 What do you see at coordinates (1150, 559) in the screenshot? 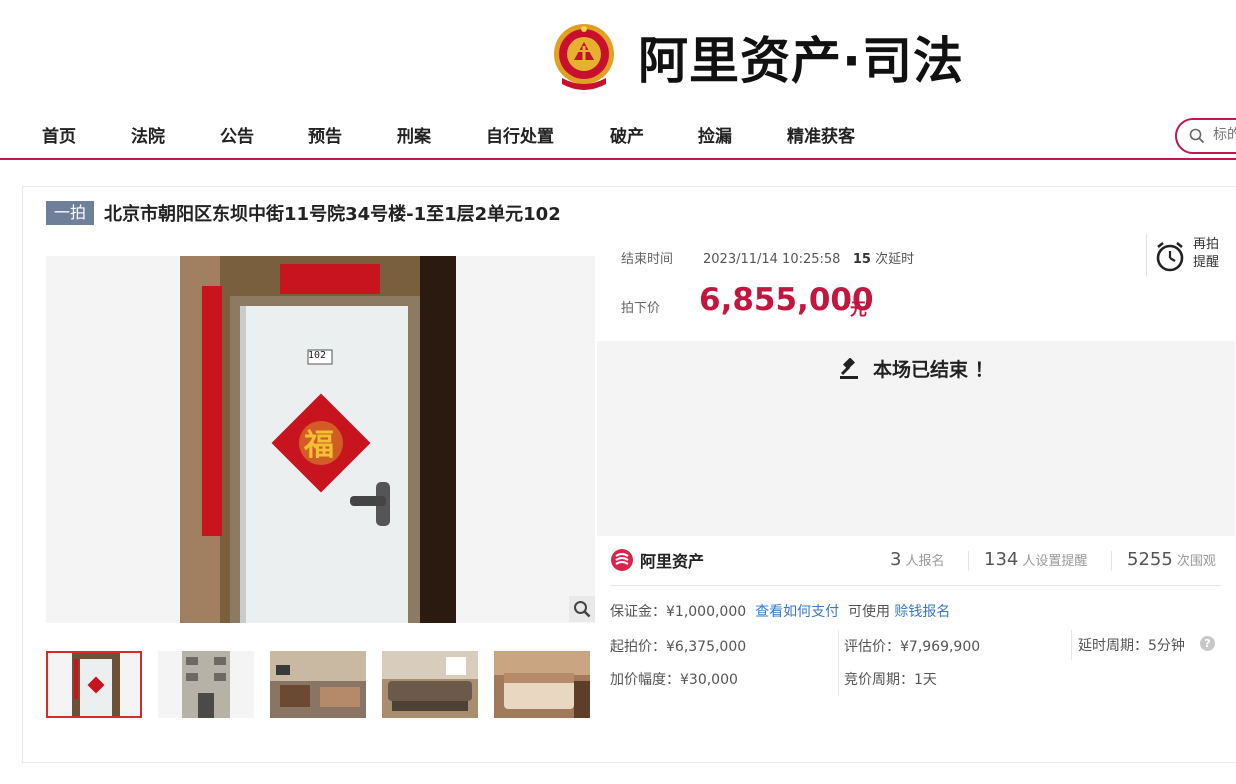
I see `views-count: 5255` at bounding box center [1150, 559].